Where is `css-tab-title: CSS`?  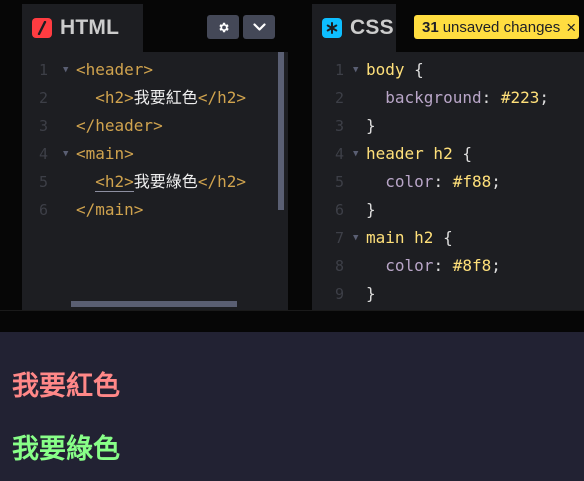 css-tab-title: CSS is located at coordinates (372, 27).